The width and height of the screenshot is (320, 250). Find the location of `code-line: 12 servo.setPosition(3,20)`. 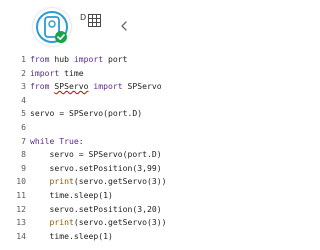

code-line: 12 servo.setPosition(3,20) is located at coordinates (125, 210).